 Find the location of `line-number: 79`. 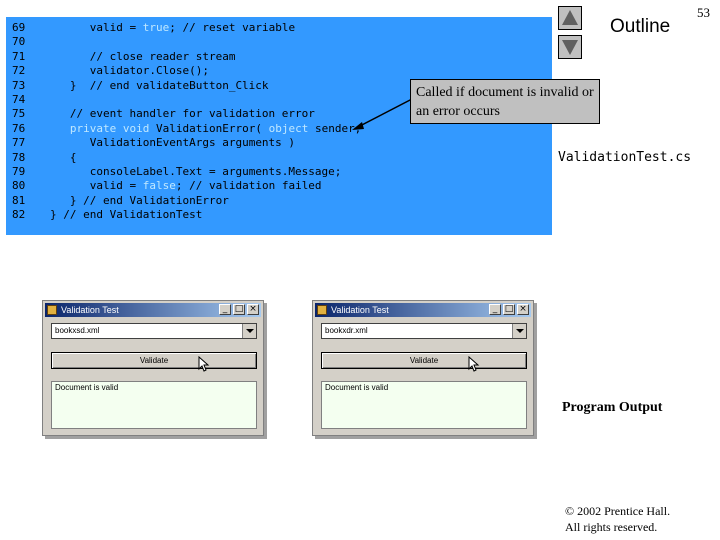

line-number: 79 is located at coordinates (19, 171).